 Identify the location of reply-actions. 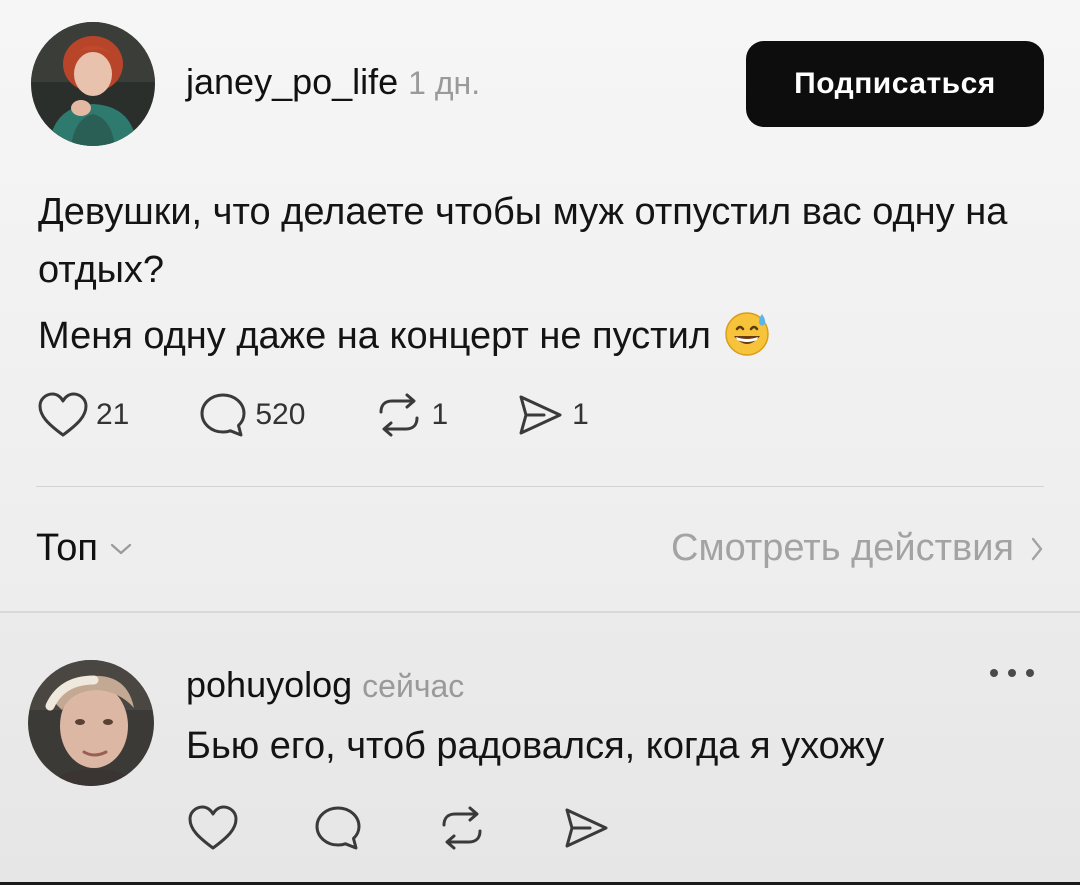
(435, 828).